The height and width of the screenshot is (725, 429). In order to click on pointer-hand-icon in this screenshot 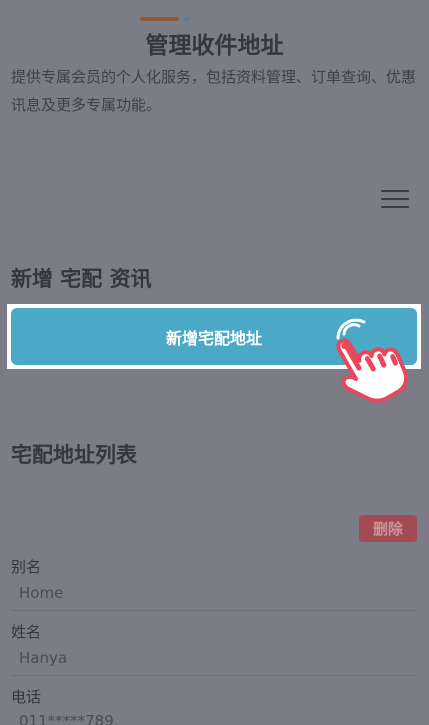, I will do `click(372, 360)`.